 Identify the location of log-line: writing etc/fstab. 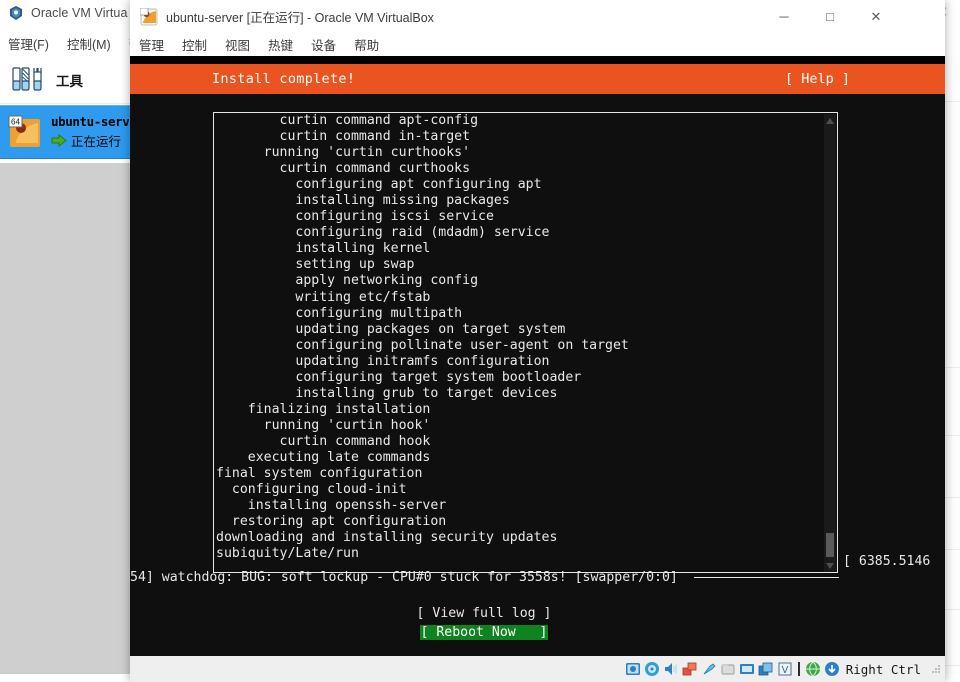
(323, 297).